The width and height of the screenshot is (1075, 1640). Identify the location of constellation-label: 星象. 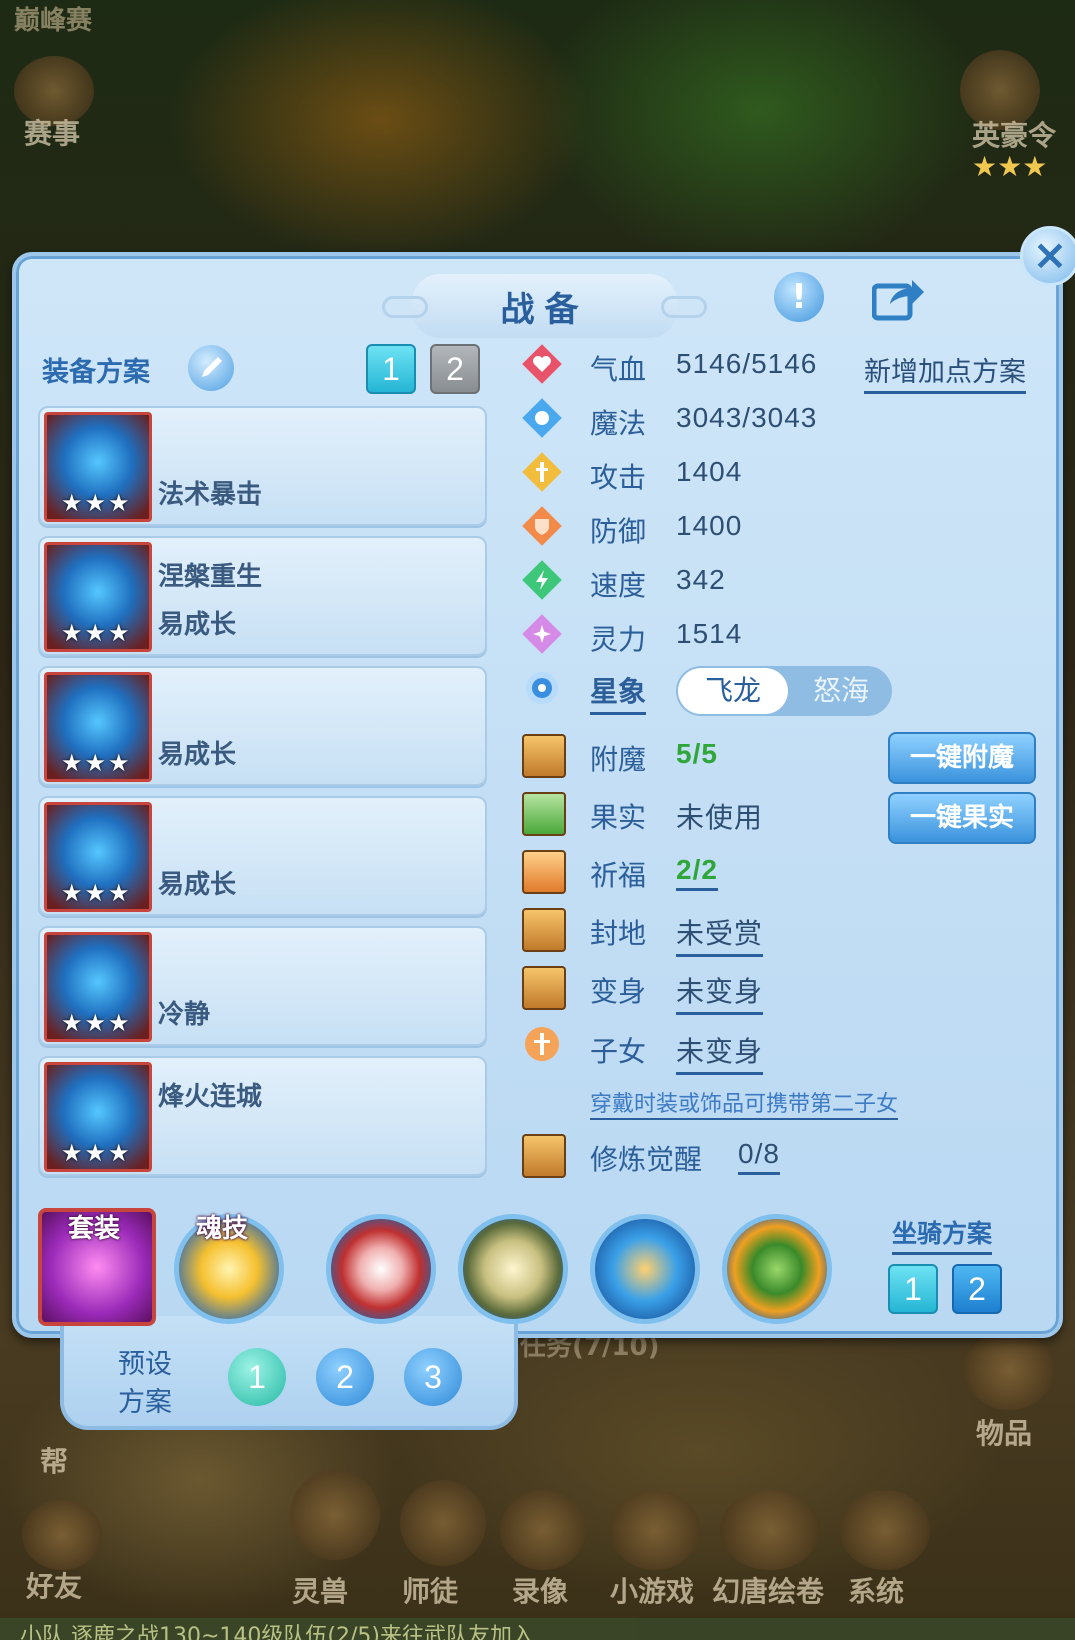
(618, 692).